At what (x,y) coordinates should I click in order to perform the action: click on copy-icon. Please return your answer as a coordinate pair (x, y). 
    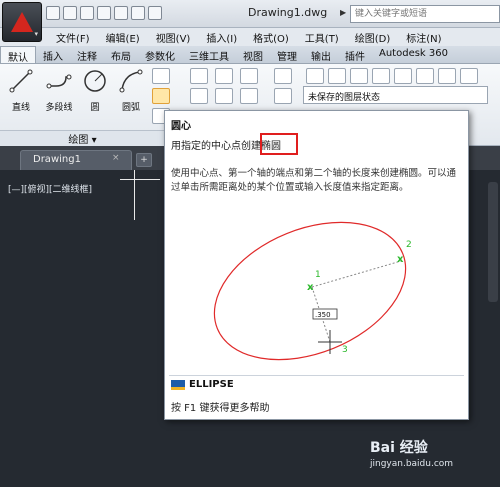
    Looking at the image, I should click on (199, 96).